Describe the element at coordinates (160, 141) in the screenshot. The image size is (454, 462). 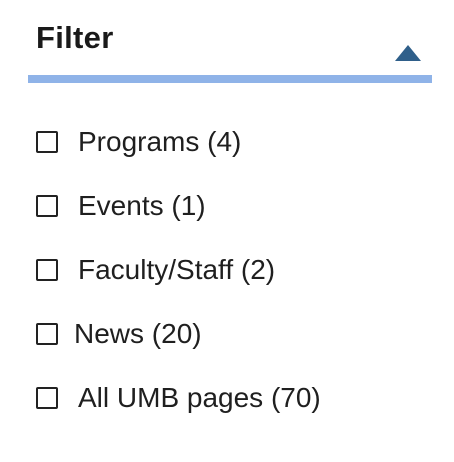
I see `filter-option-label: Programs (4)` at that location.